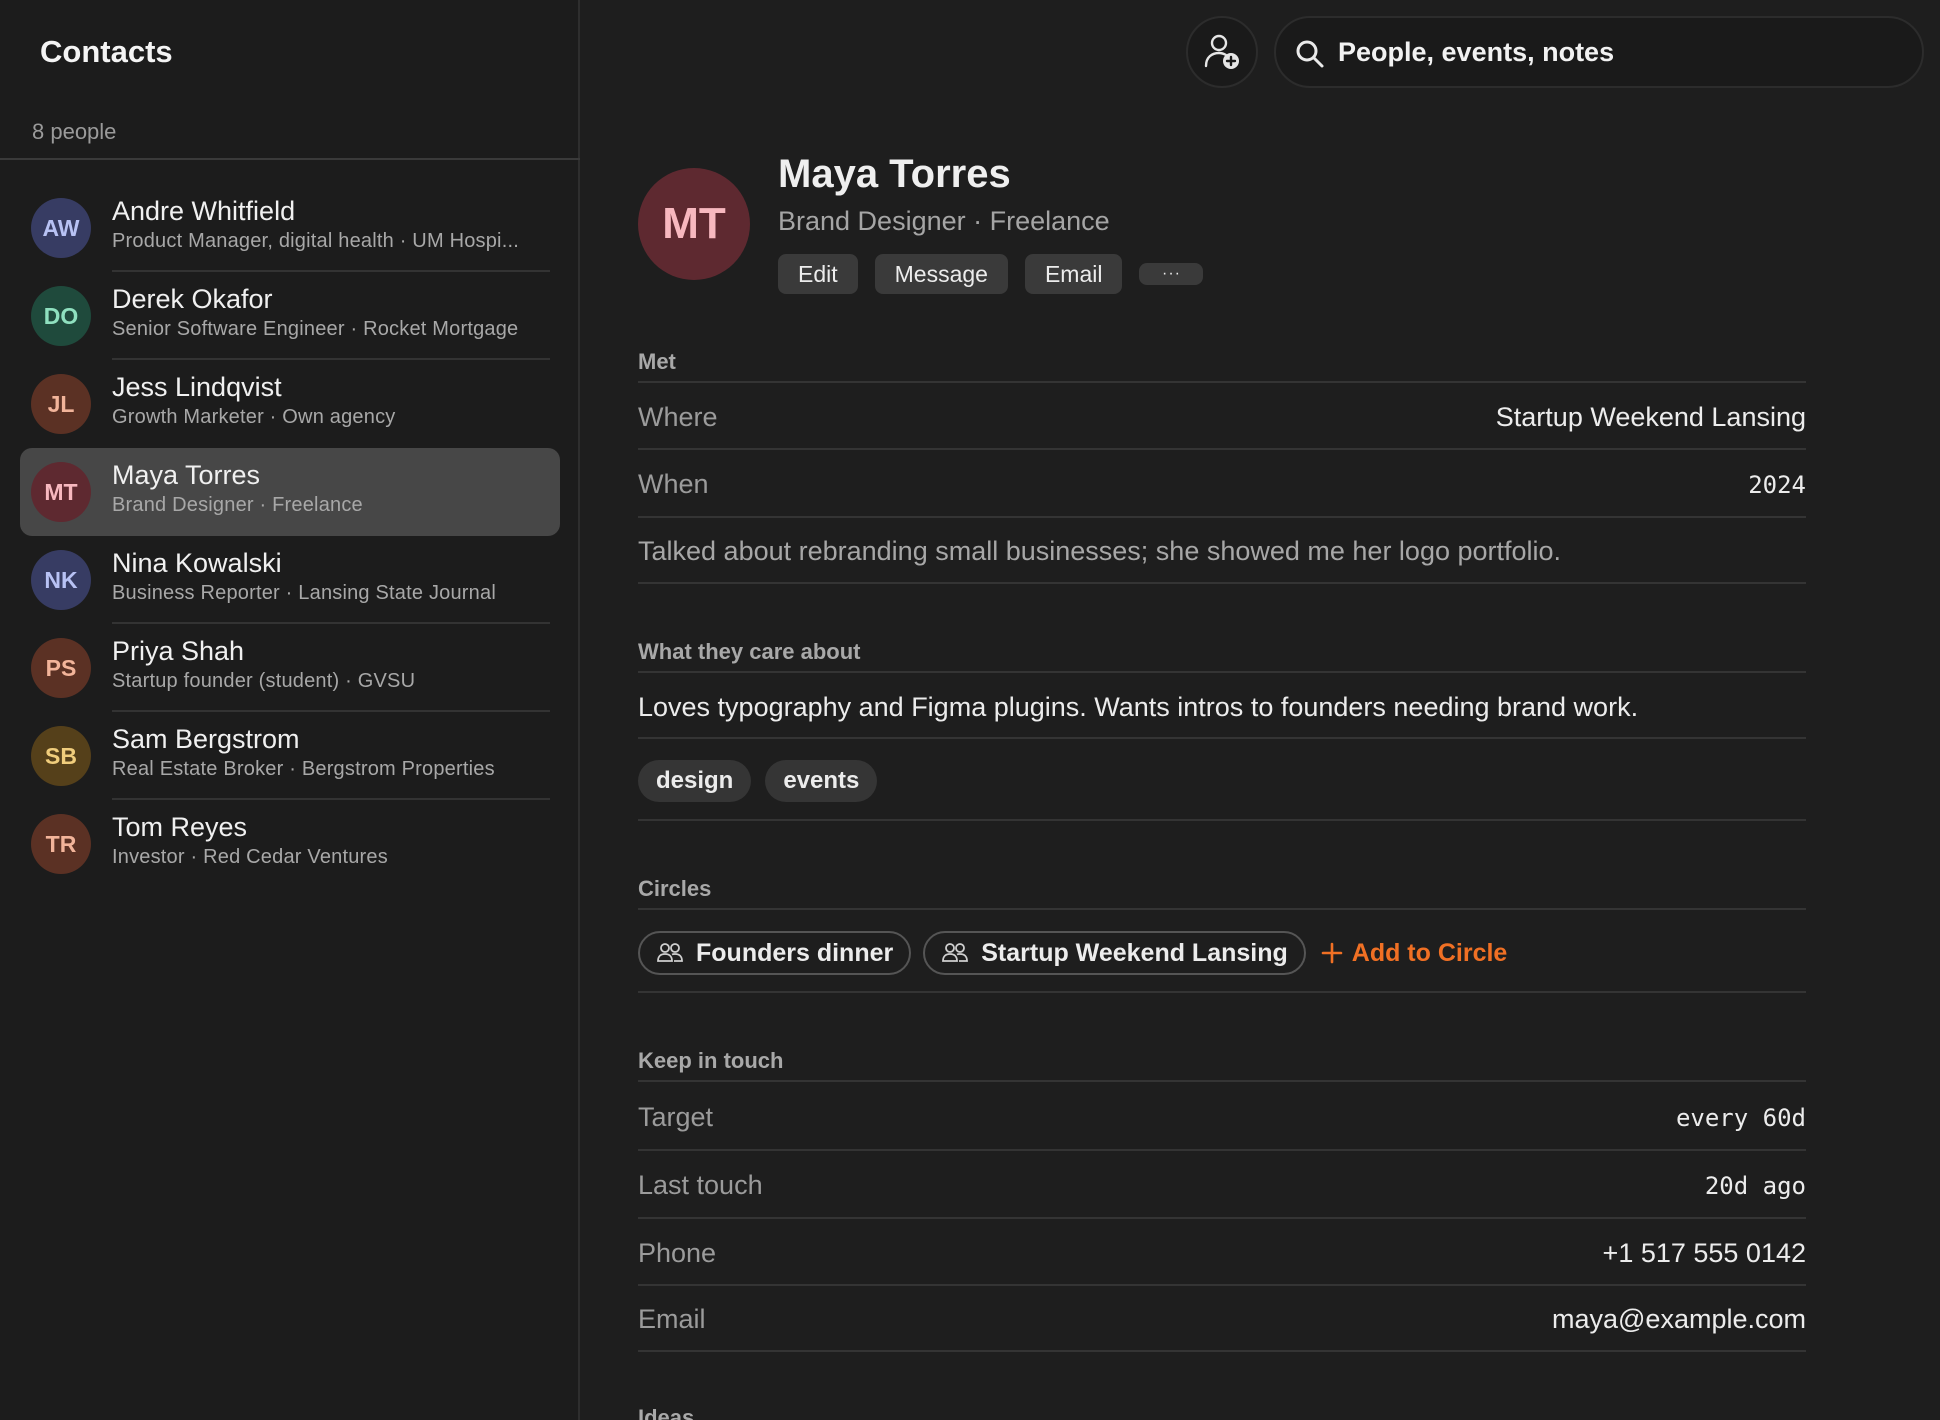 This screenshot has height=1420, width=1940. I want to click on contact-name: Nina Kowalski, so click(197, 563).